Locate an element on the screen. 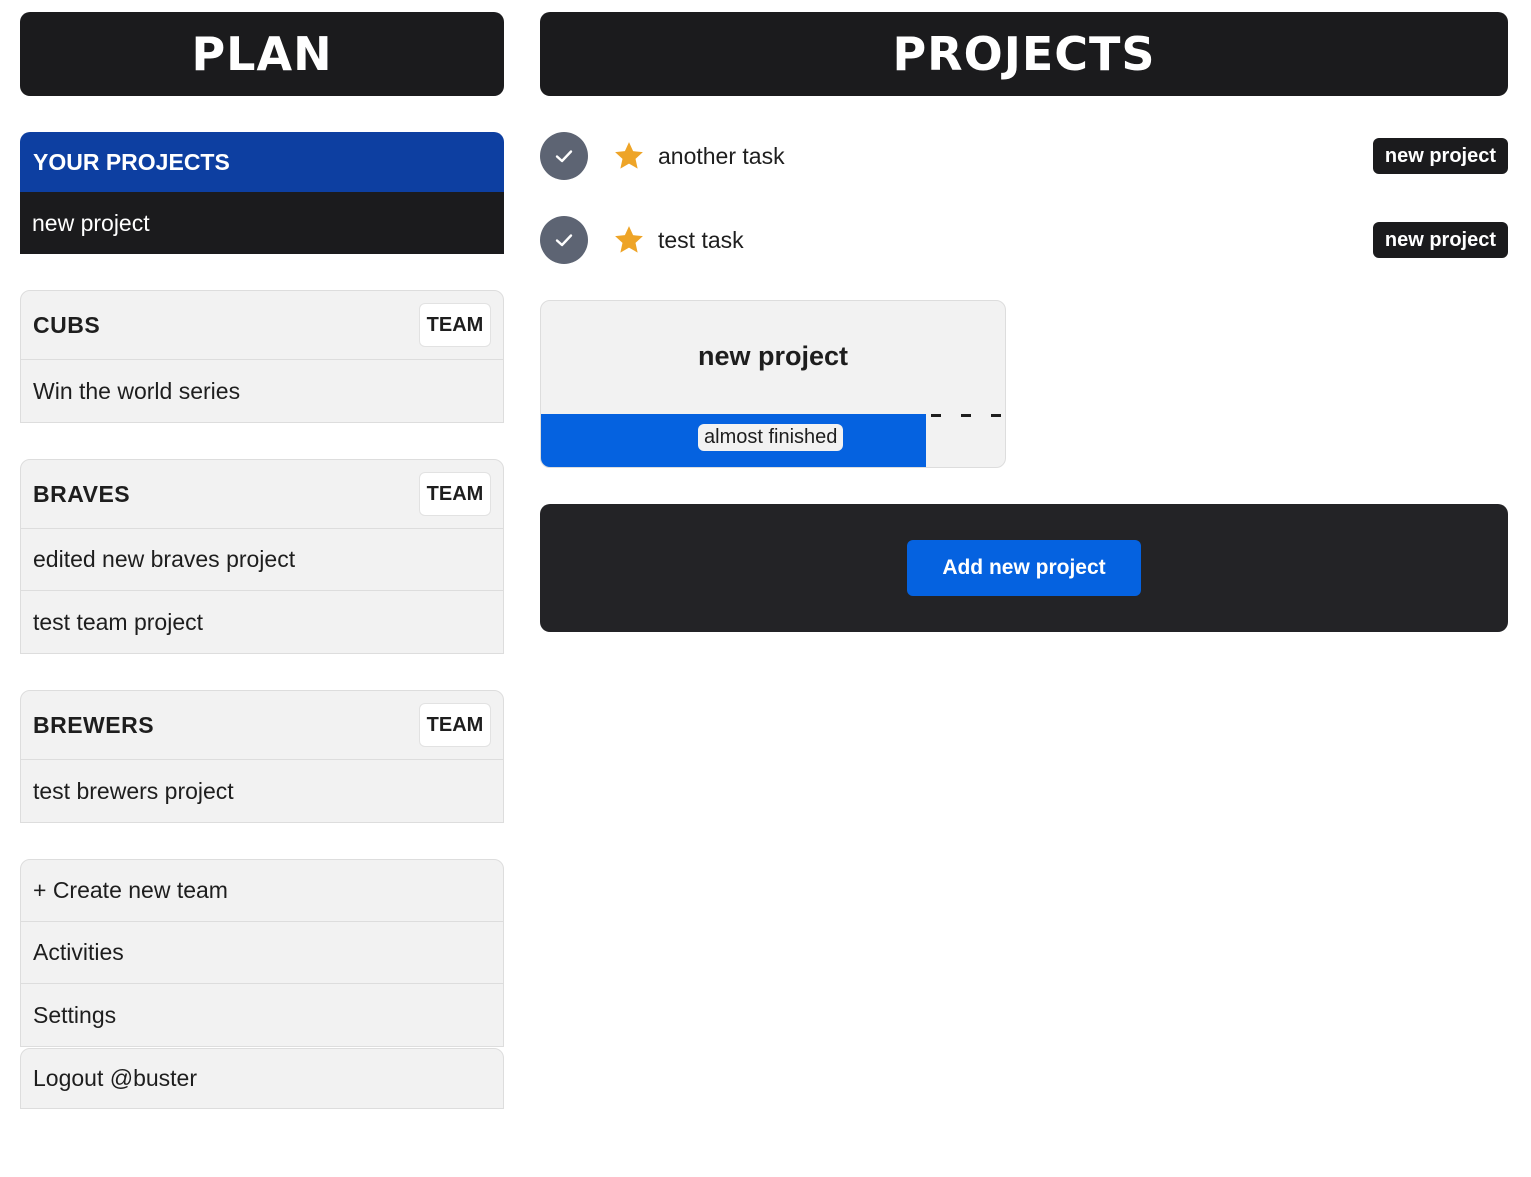 The height and width of the screenshot is (1177, 1531). project-card-title: new project is located at coordinates (773, 356).